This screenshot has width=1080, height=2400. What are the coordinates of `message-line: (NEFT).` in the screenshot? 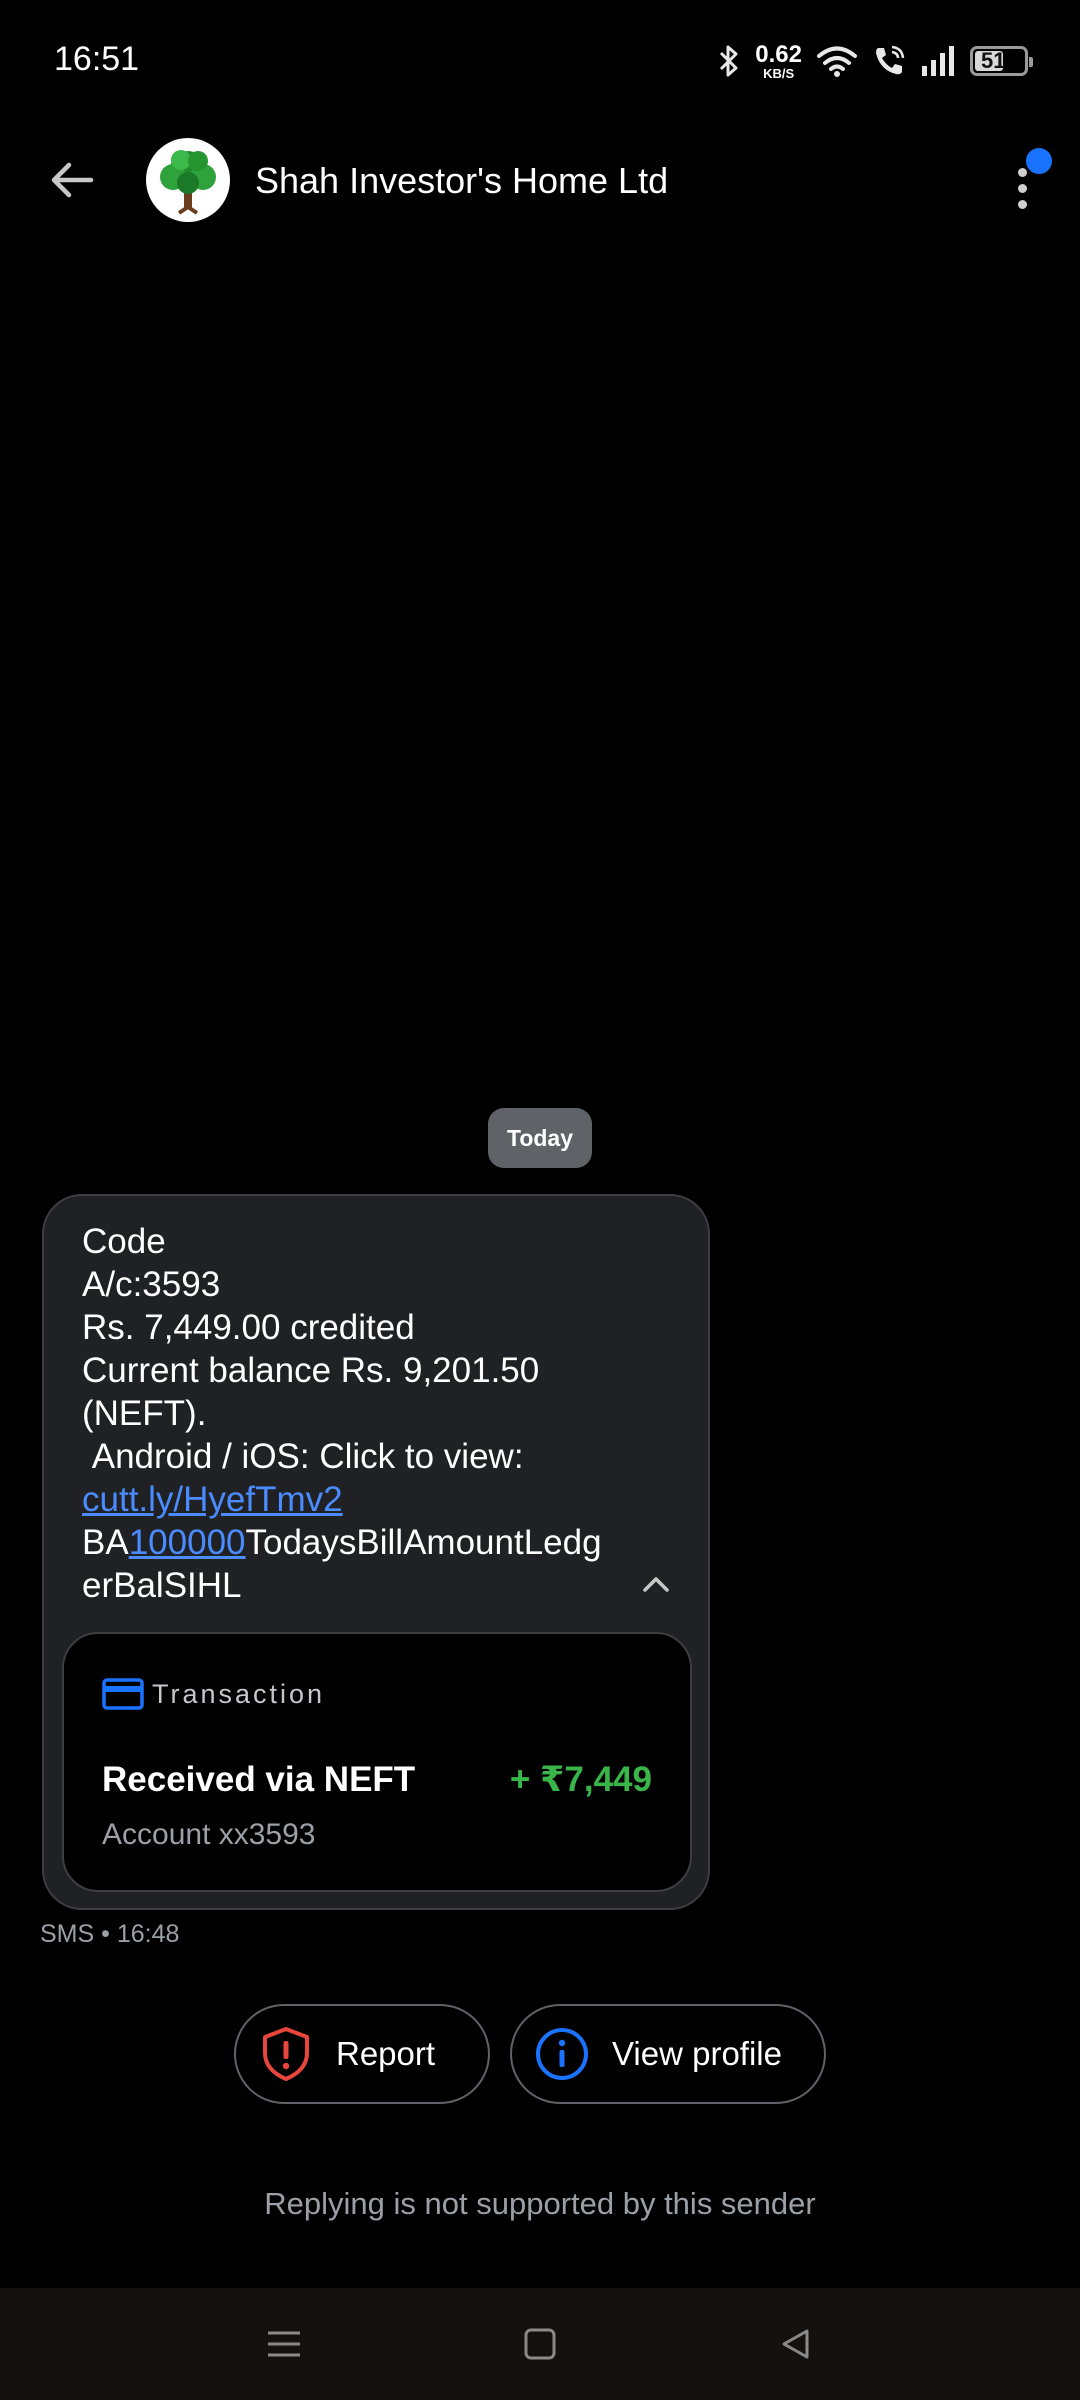 It's located at (144, 1413).